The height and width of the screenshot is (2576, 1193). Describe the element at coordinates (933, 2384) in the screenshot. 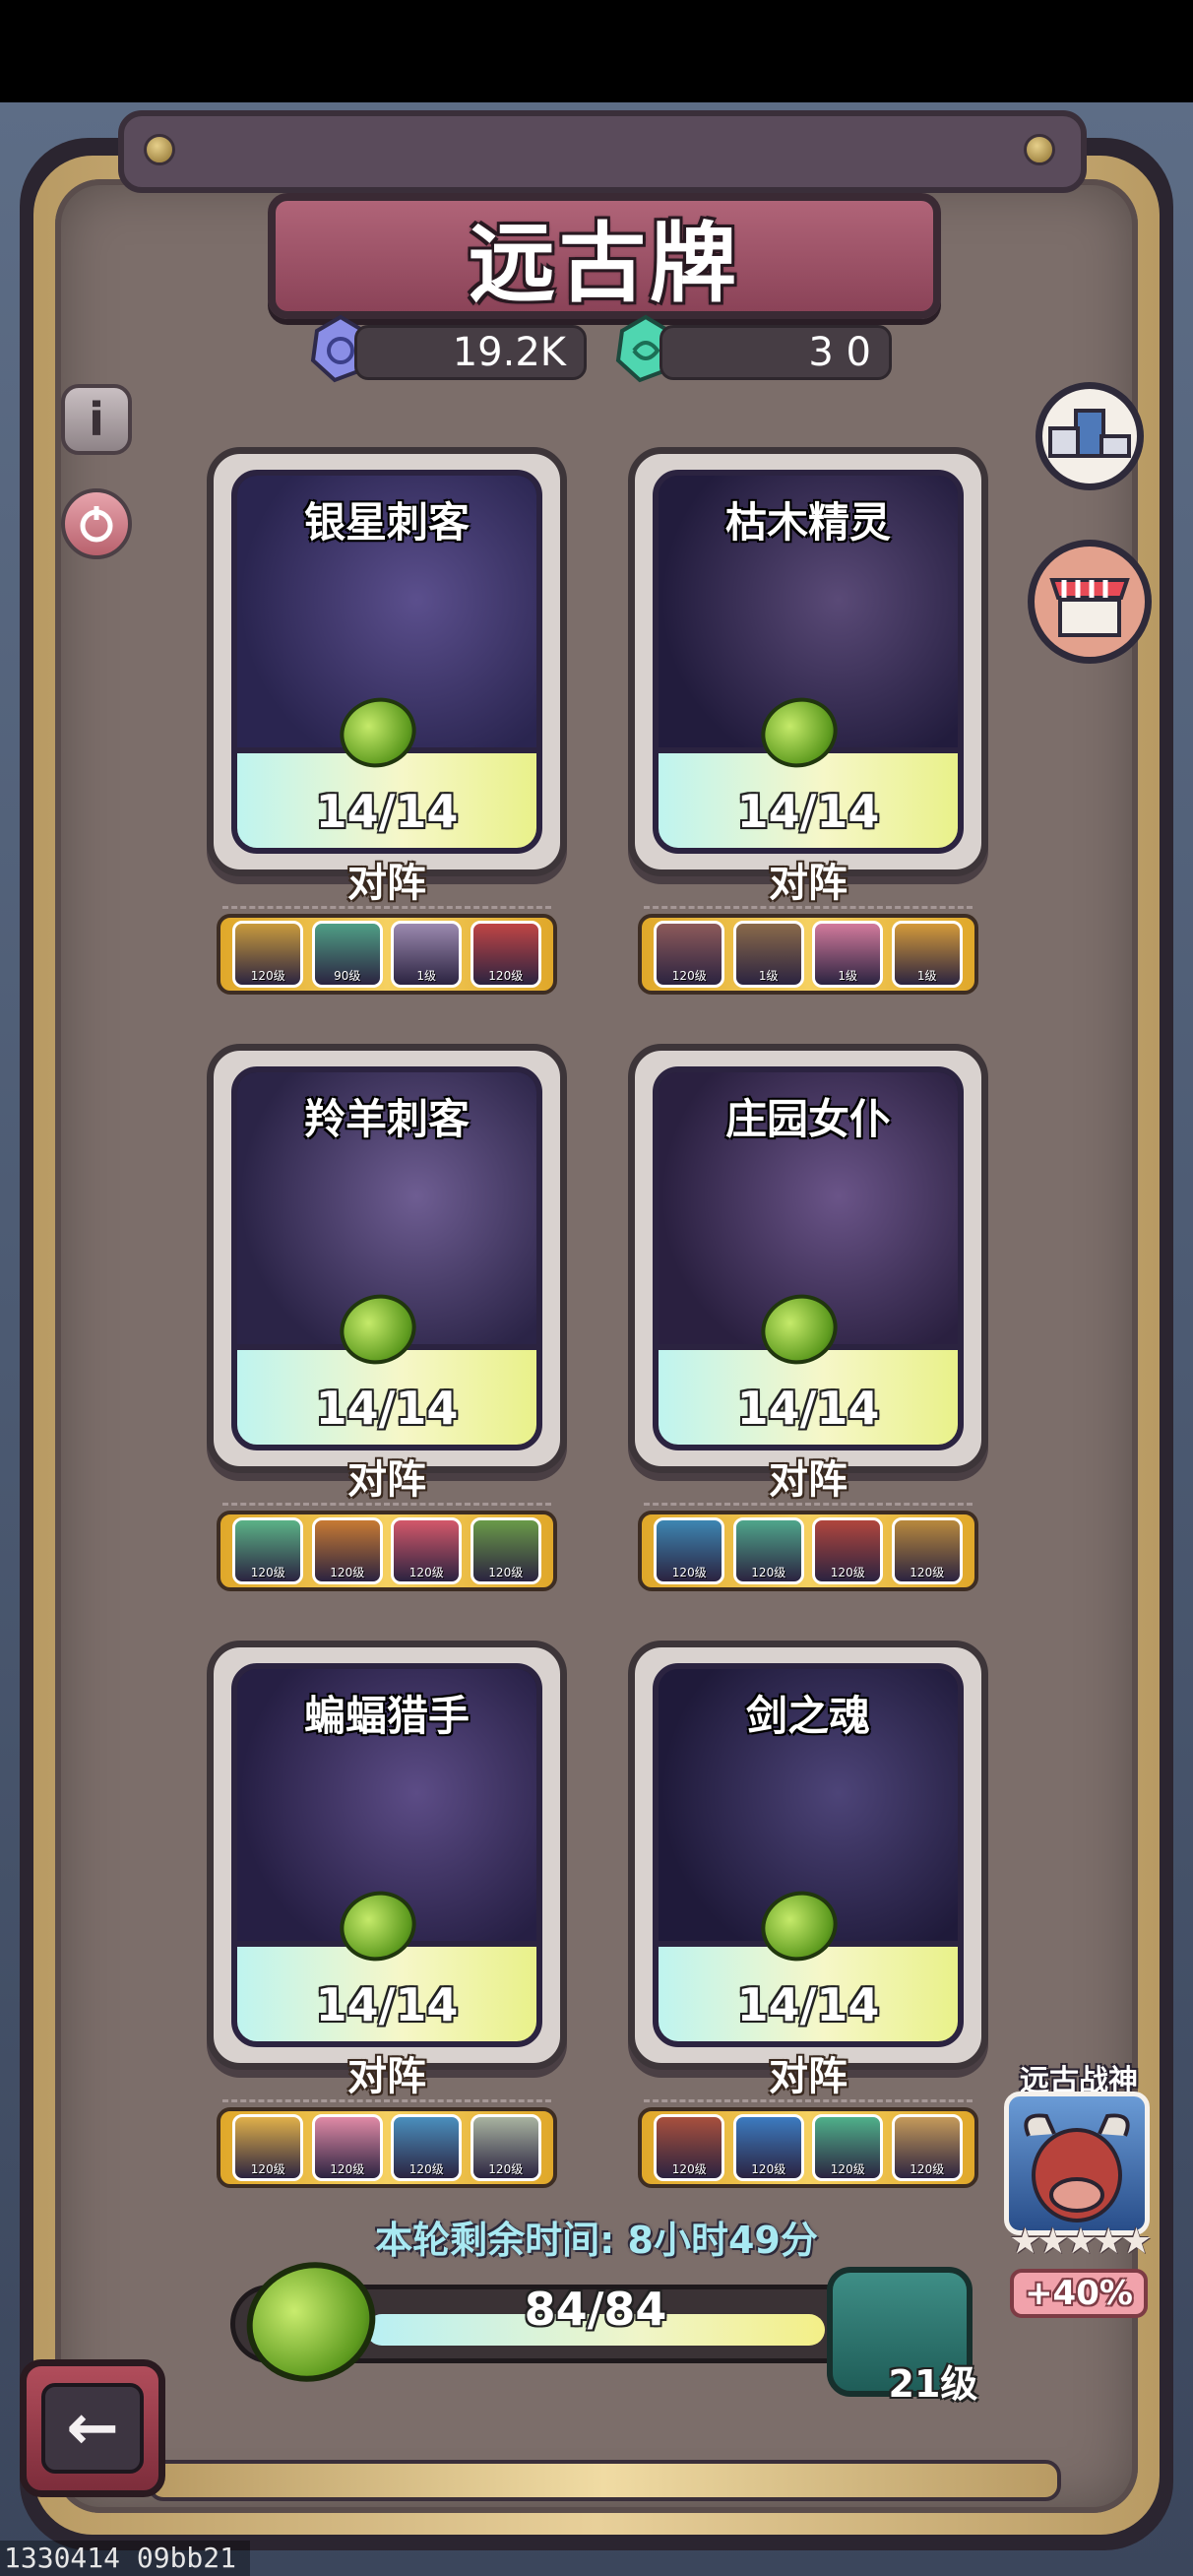

I see `level-text: 21级` at that location.